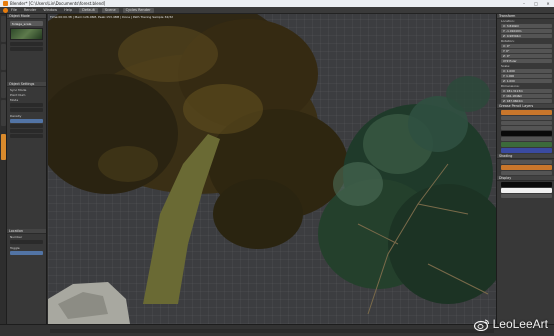 The height and width of the screenshot is (336, 554). I want to click on dimensions-x-field: X: 181.3113m, so click(526, 91).